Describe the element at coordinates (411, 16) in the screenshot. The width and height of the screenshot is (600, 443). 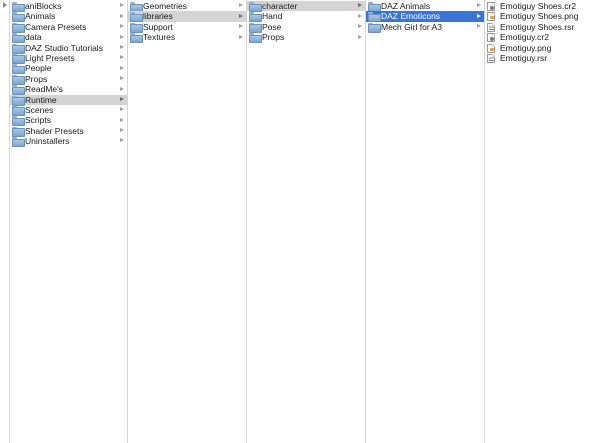
I see `item-label: DAZ Emoticons` at that location.